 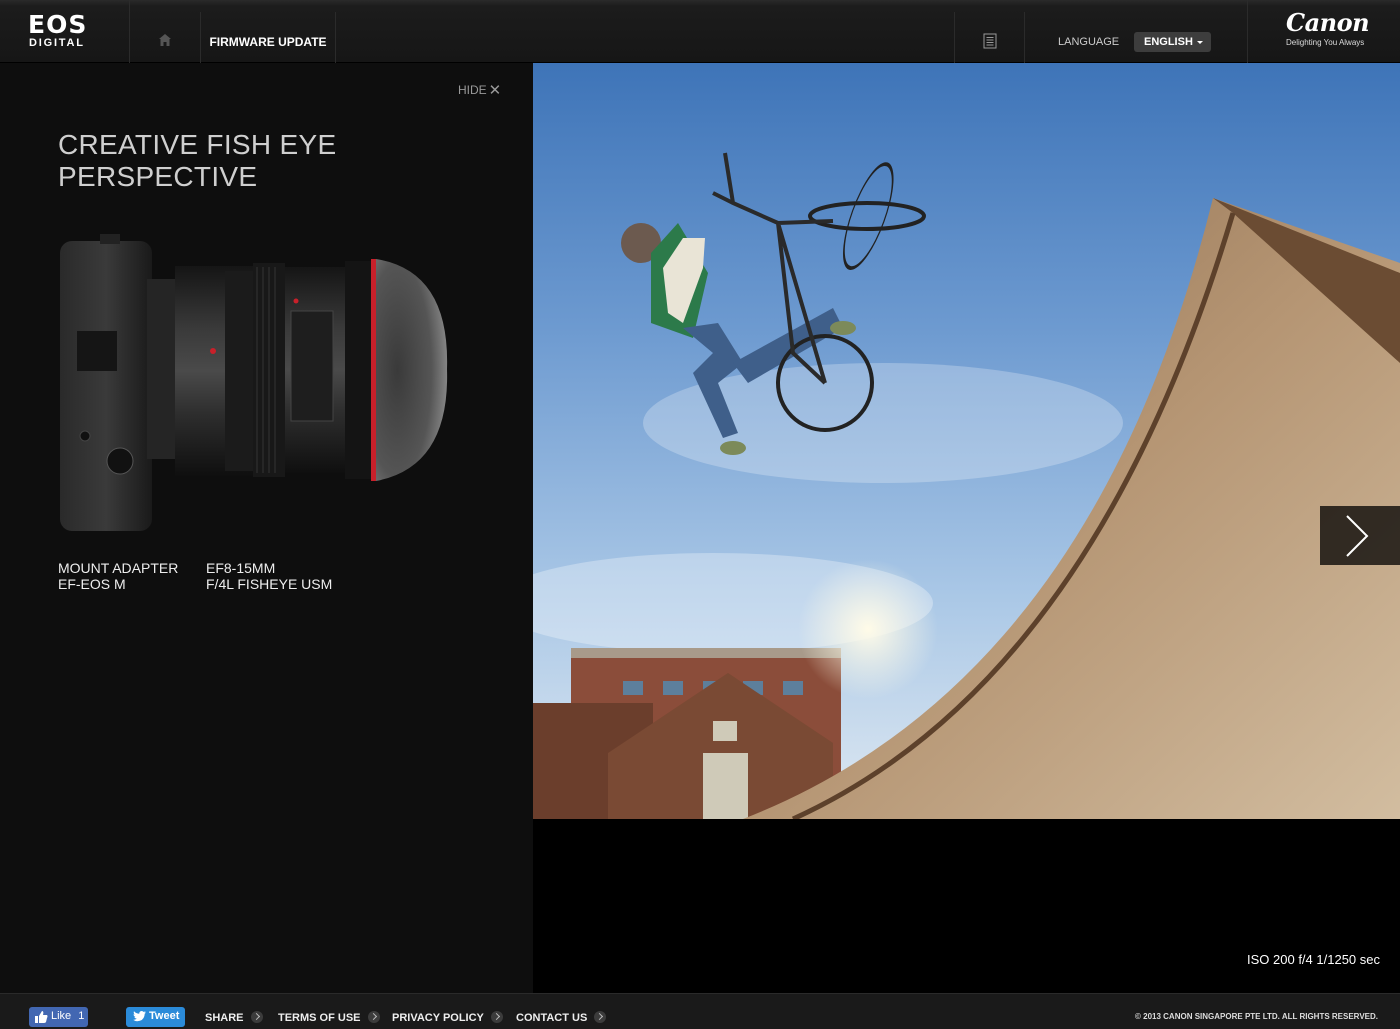 I want to click on logo-eos-text: EOS, so click(x=58, y=24).